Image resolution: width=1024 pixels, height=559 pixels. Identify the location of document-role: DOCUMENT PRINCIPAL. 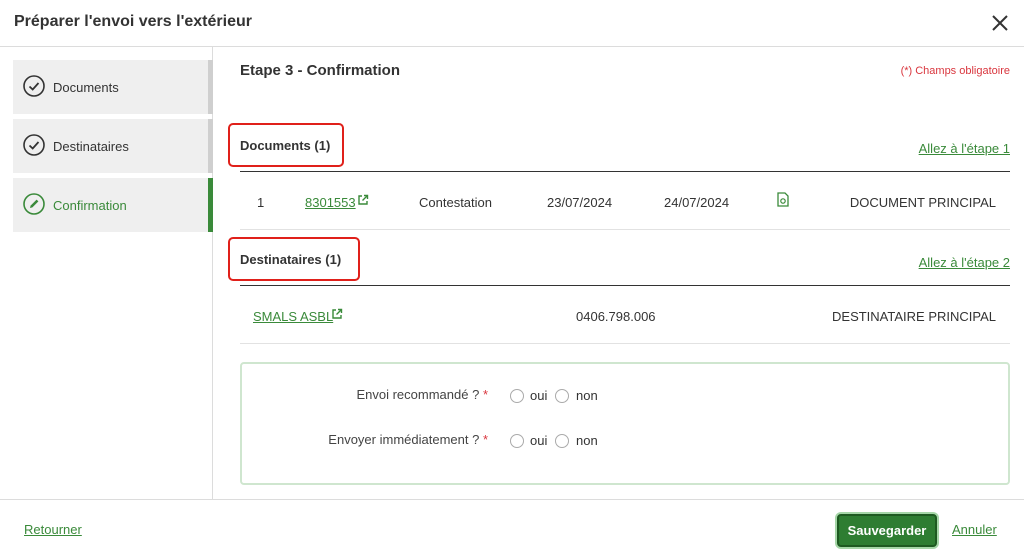
(922, 202).